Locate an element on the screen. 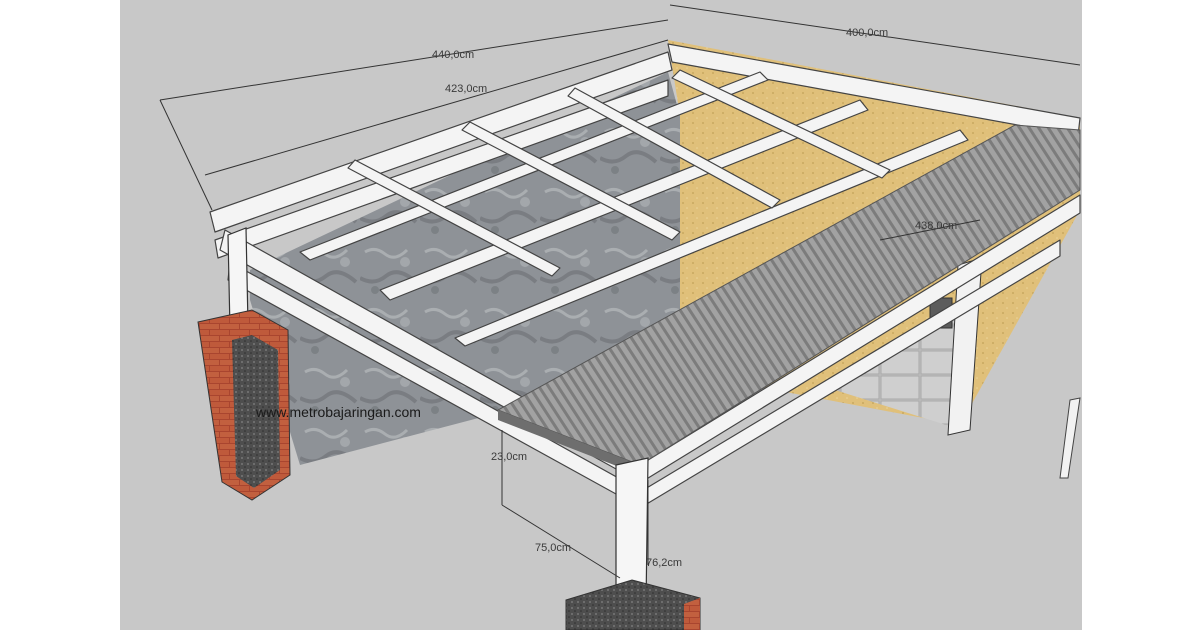 Image resolution: width=1200 pixels, height=630 pixels. dim-column-offset: 76,2cm is located at coordinates (664, 563).